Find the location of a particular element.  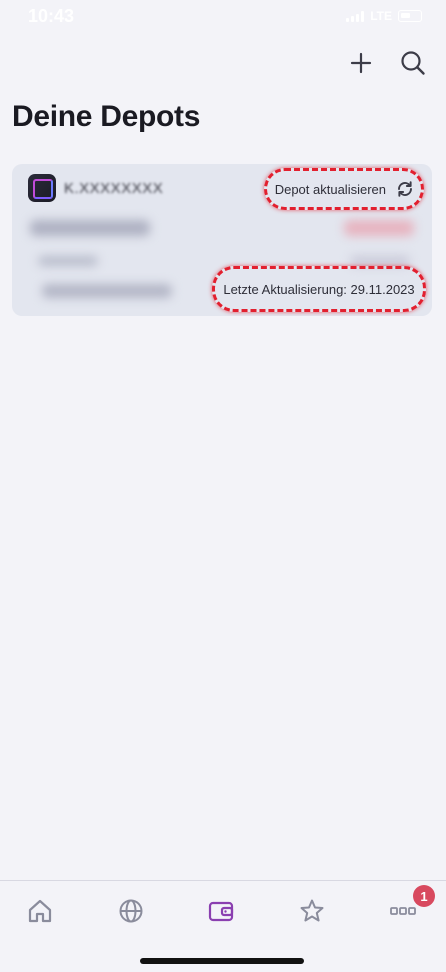

refresh-label: Depot aktualisieren is located at coordinates (330, 189).